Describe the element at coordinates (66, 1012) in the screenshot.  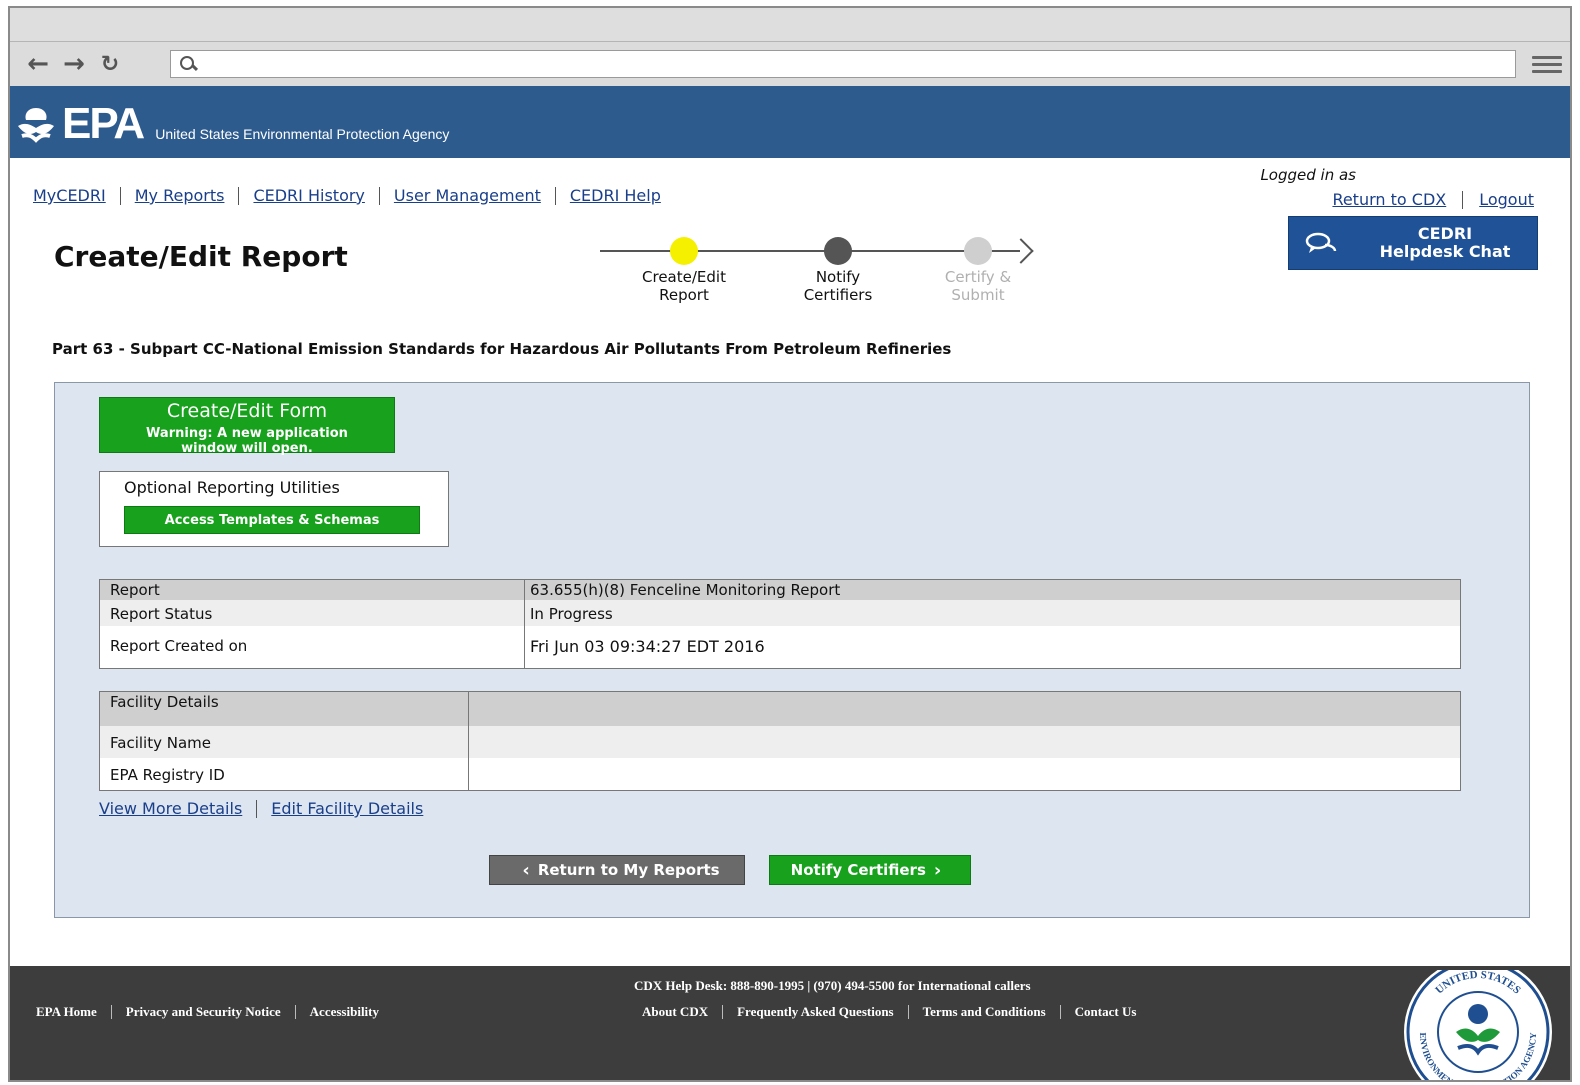
I see `footer-epa-home-link: EPA Home` at that location.